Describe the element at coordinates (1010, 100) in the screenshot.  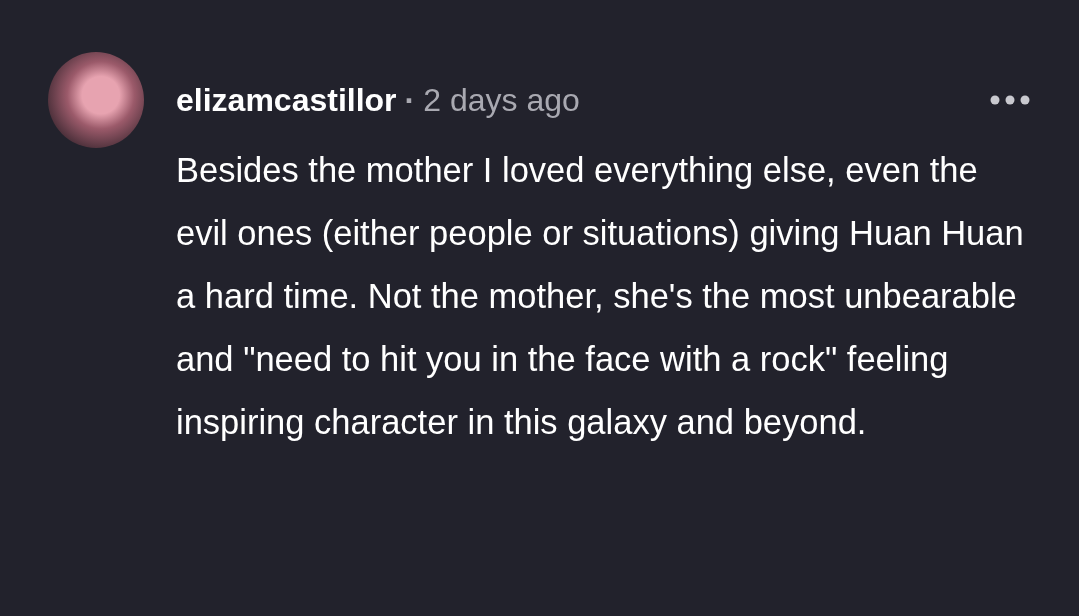
I see `more-options-icon` at that location.